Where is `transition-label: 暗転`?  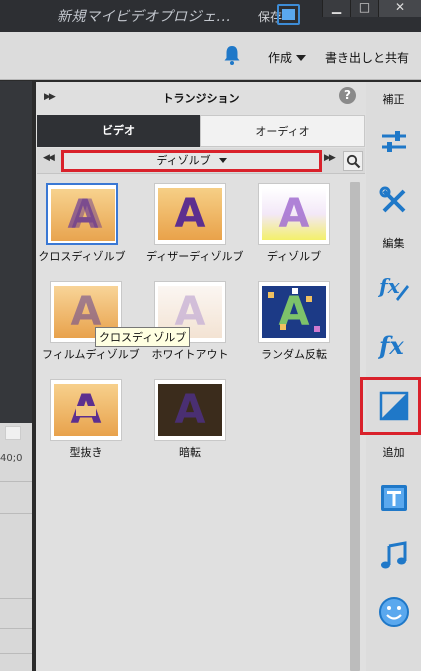
transition-label: 暗転 is located at coordinates (190, 452).